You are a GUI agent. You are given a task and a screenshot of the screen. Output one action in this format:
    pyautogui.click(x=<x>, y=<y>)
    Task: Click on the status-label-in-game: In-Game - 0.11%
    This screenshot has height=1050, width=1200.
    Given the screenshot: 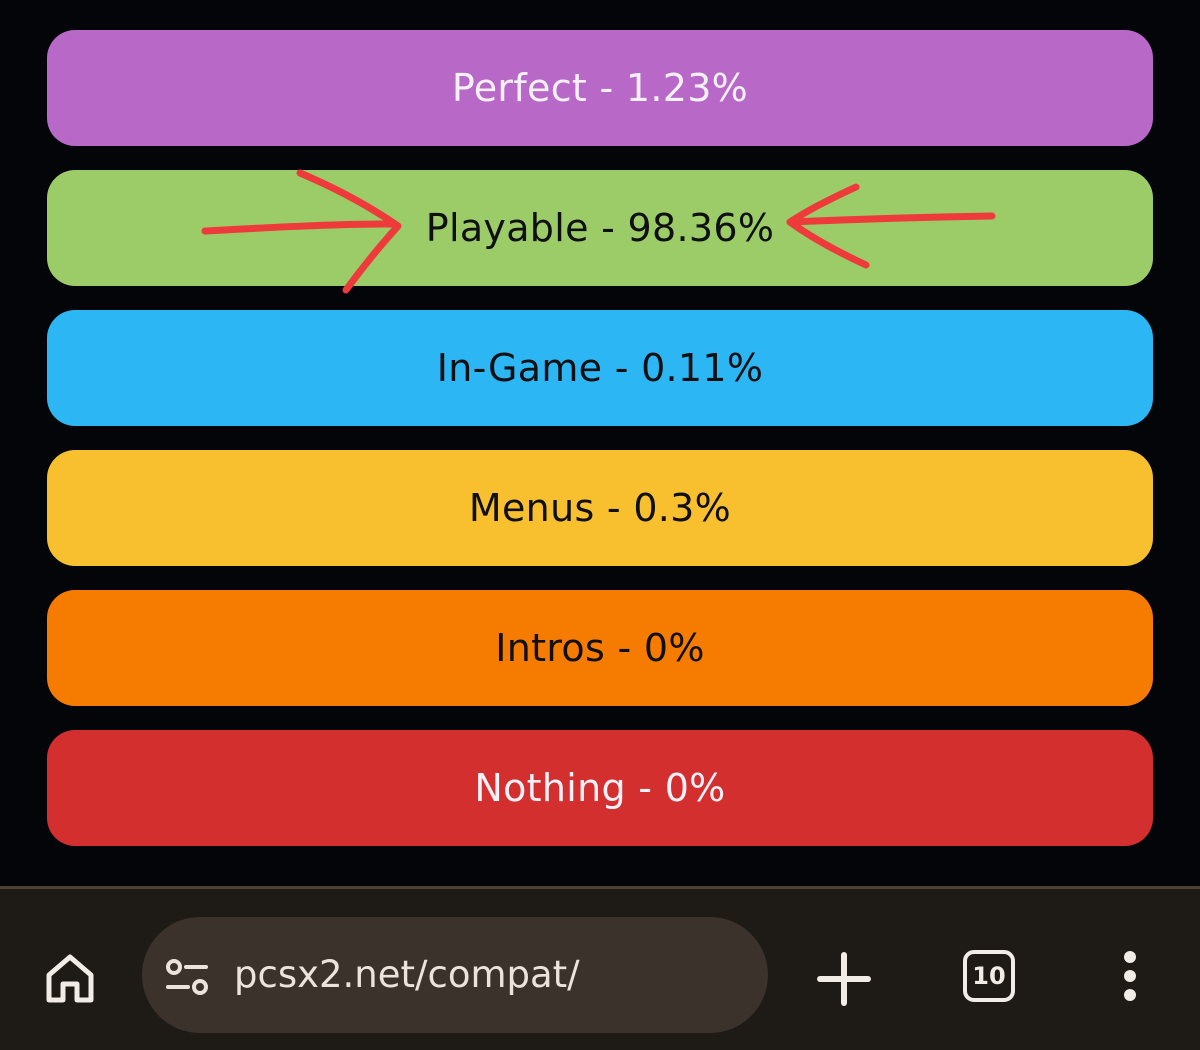 What is the action you would take?
    pyautogui.click(x=600, y=368)
    